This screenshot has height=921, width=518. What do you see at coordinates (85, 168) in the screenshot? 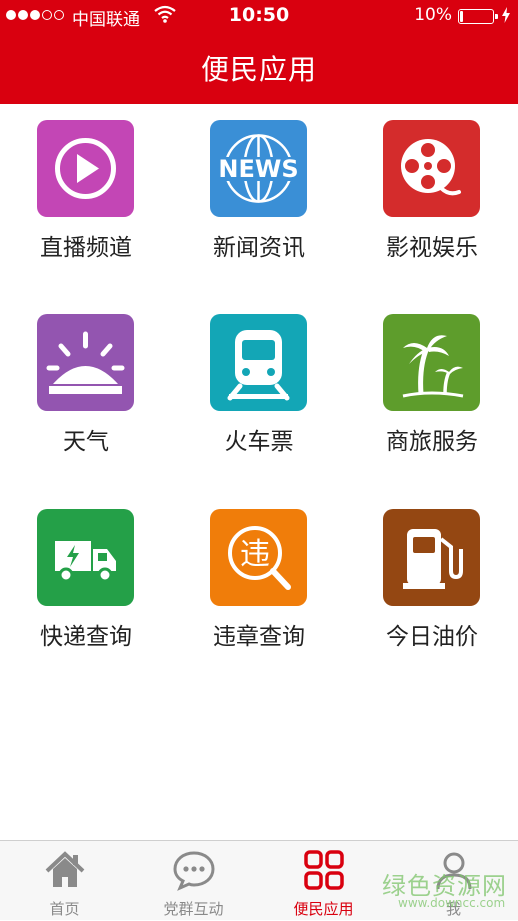
I see `play-icon` at bounding box center [85, 168].